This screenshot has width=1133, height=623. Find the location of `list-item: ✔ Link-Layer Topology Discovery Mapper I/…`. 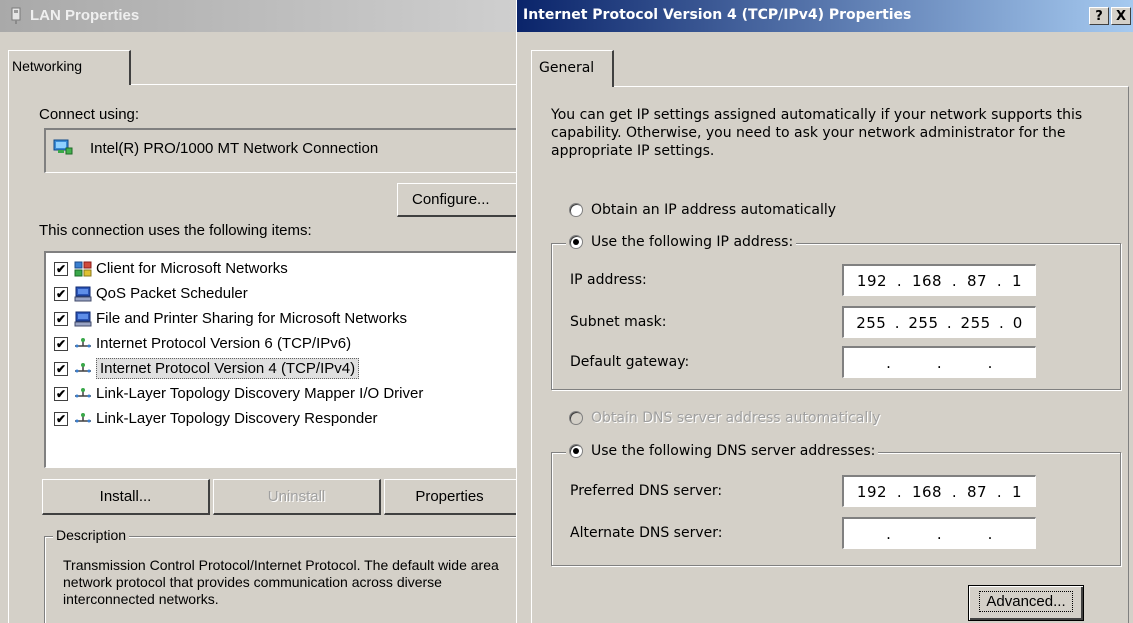

list-item: ✔ Link-Layer Topology Discovery Mapper I/… is located at coordinates (281, 393).